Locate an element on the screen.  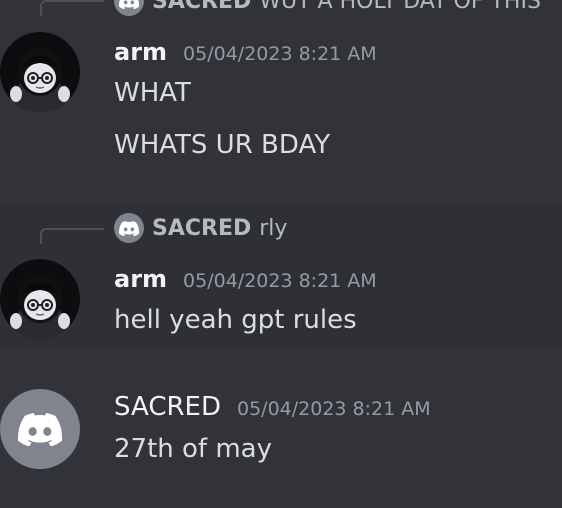
sacred-avatar is located at coordinates (40, 429).